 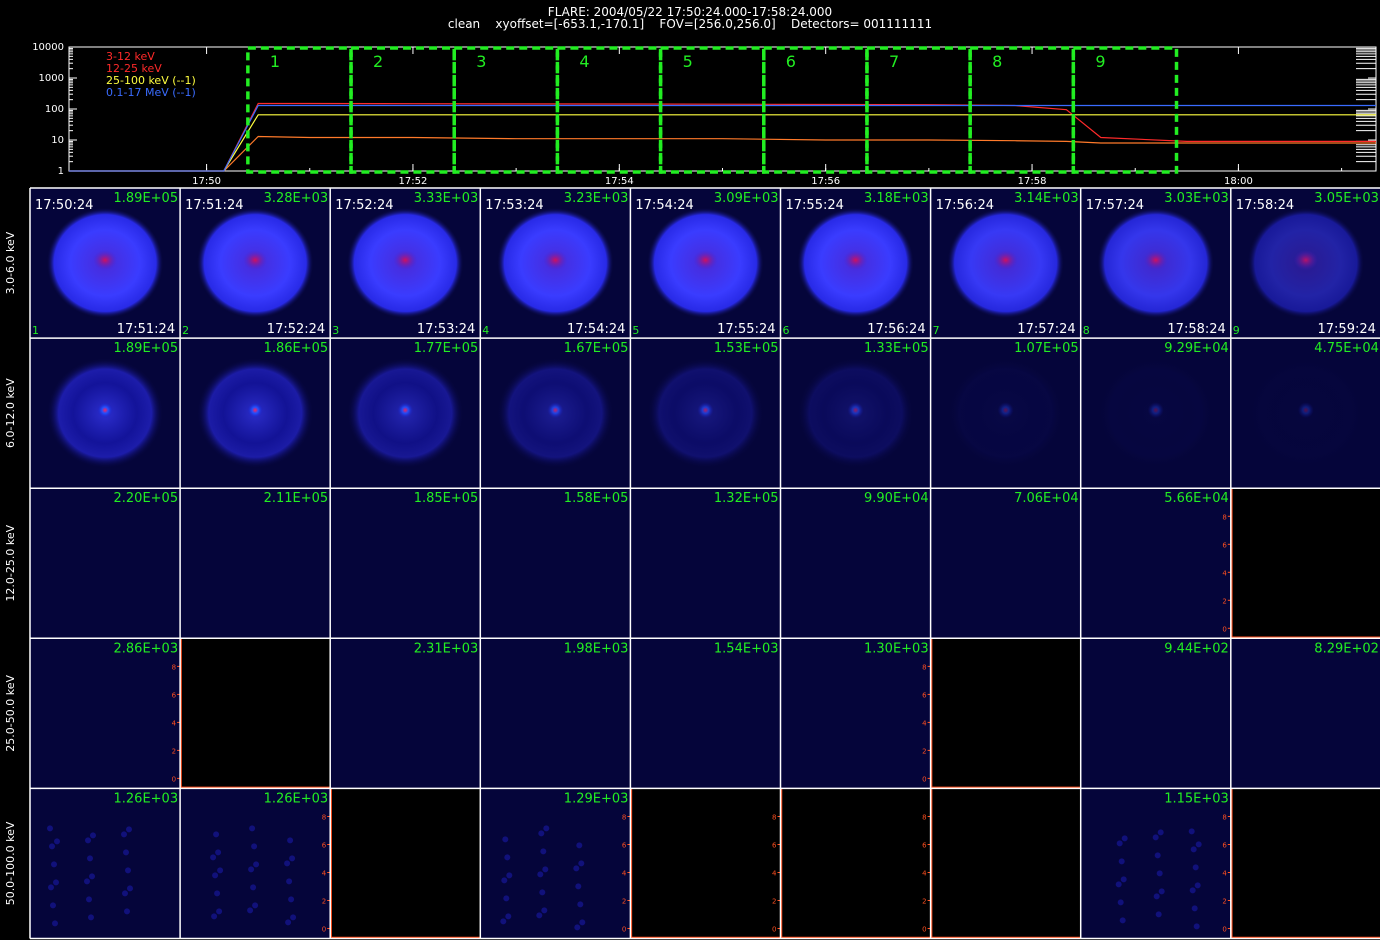 What do you see at coordinates (485, 330) in the screenshot?
I see `panel-number: 4` at bounding box center [485, 330].